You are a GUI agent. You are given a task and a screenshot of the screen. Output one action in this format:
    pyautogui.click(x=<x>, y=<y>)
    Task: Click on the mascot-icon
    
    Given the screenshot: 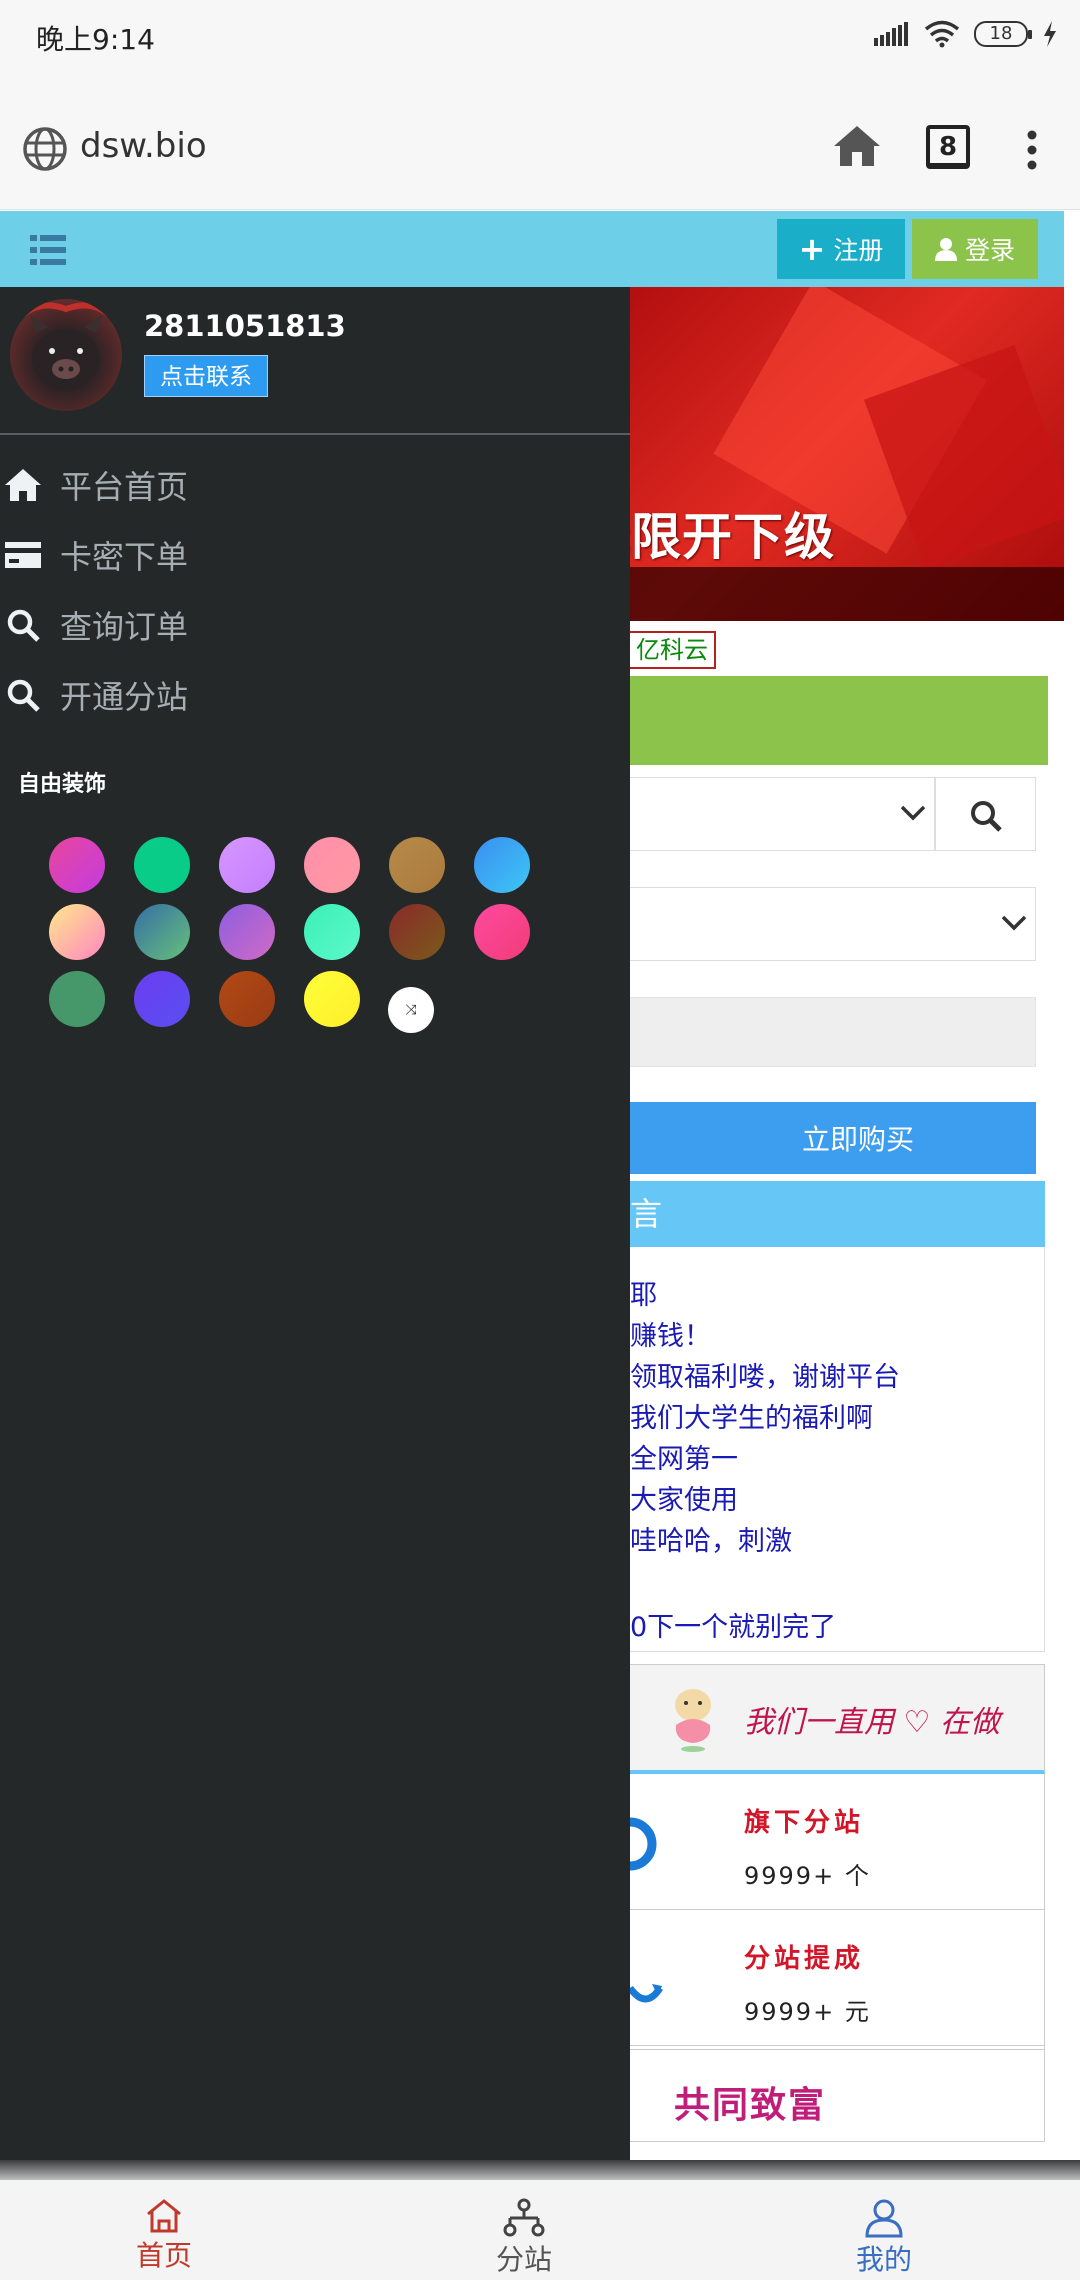 What is the action you would take?
    pyautogui.click(x=693, y=1720)
    